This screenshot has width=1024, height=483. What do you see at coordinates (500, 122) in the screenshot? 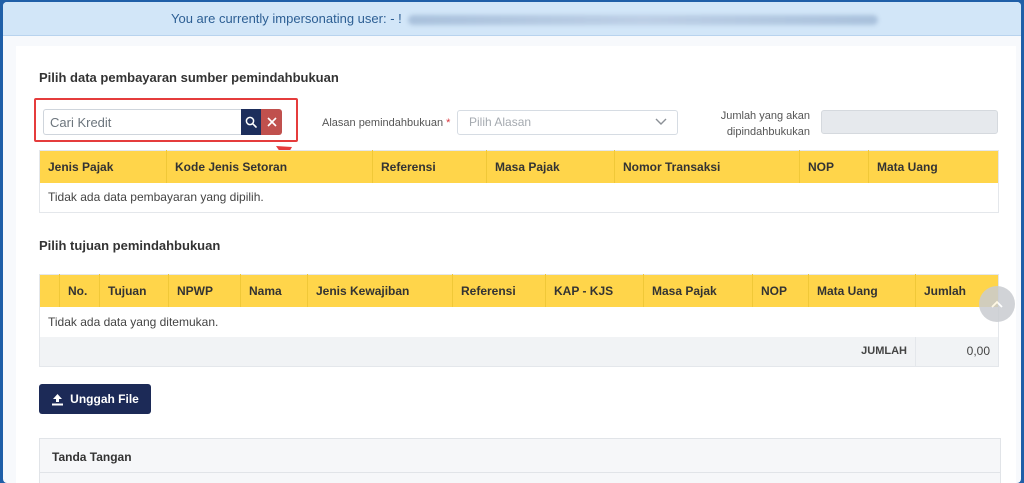
I see `reason-select-value: Pilih Alasan` at bounding box center [500, 122].